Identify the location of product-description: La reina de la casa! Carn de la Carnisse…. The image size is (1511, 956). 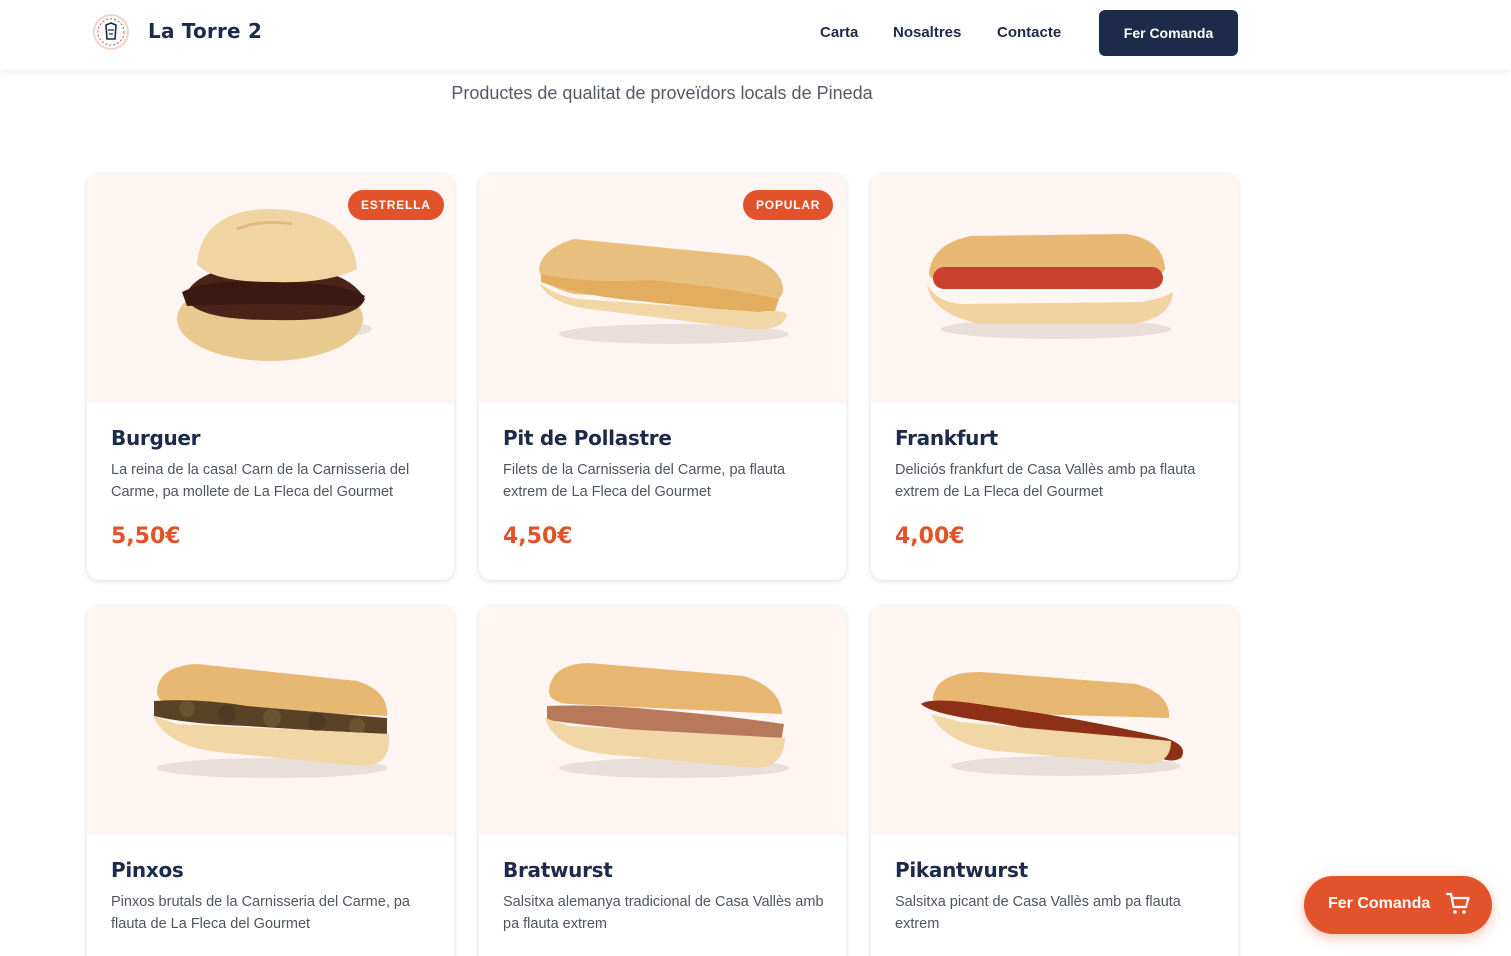
(260, 481).